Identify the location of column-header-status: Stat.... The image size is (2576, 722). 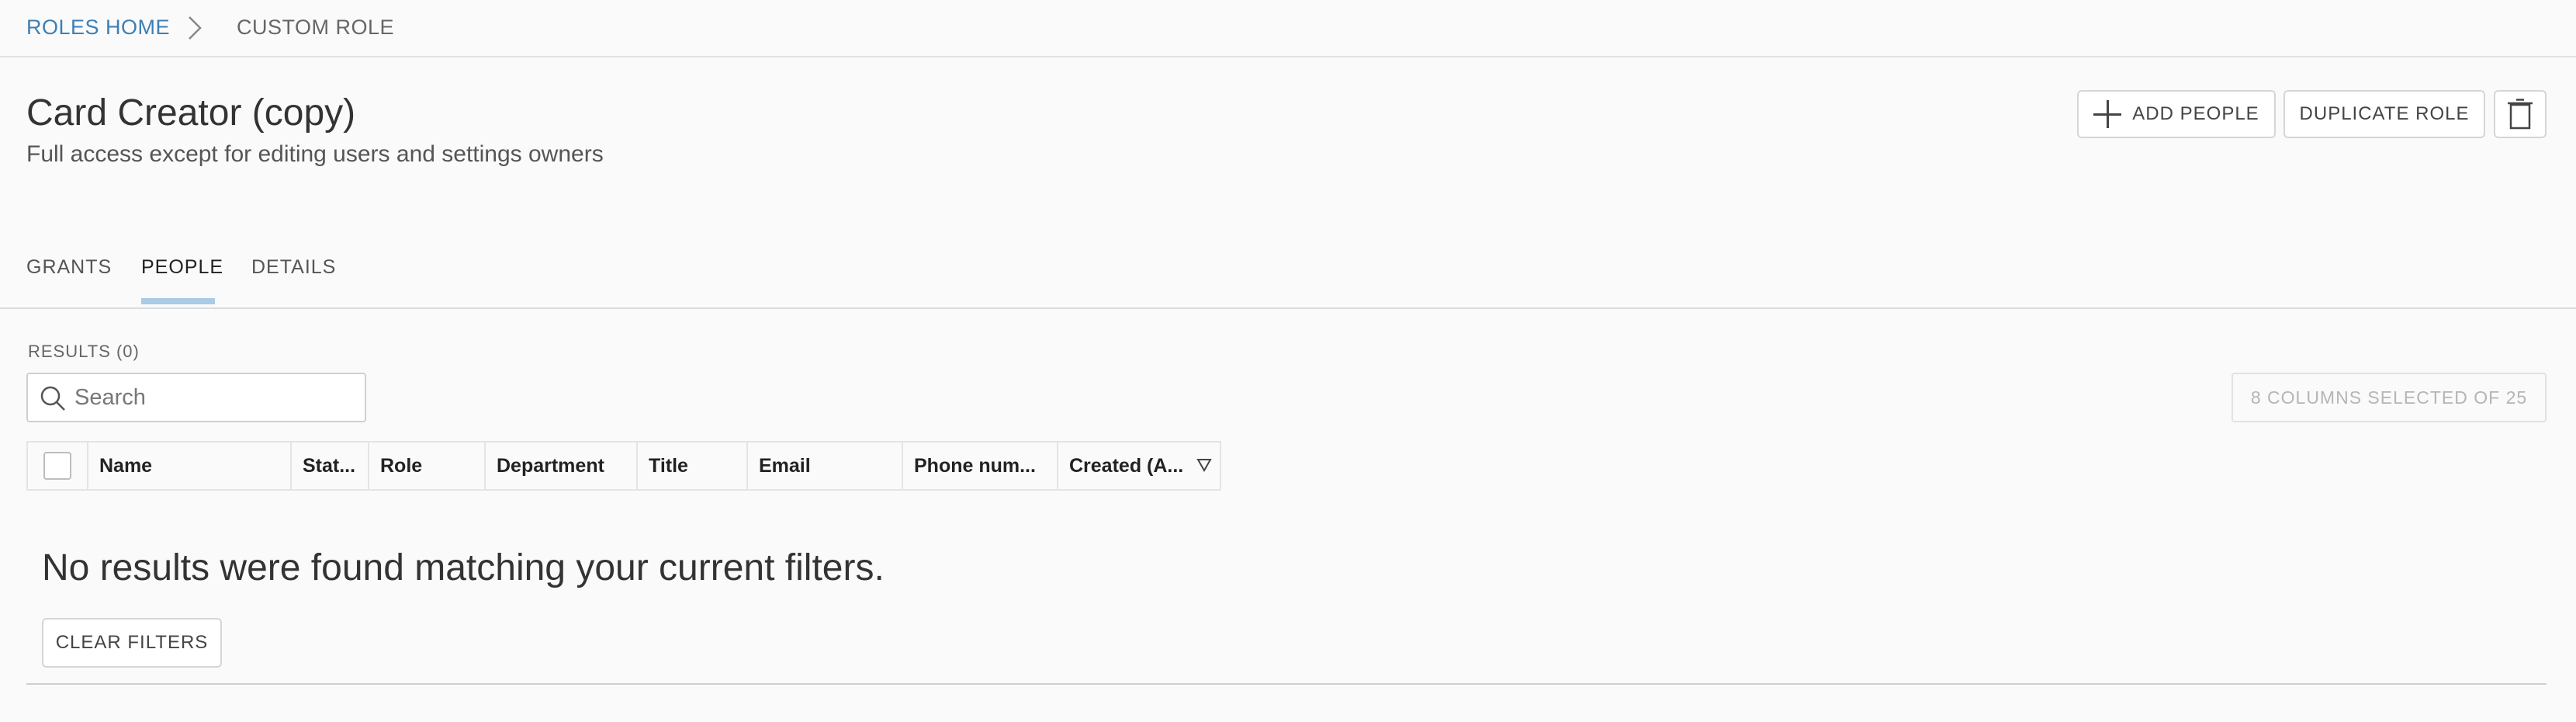
(330, 466).